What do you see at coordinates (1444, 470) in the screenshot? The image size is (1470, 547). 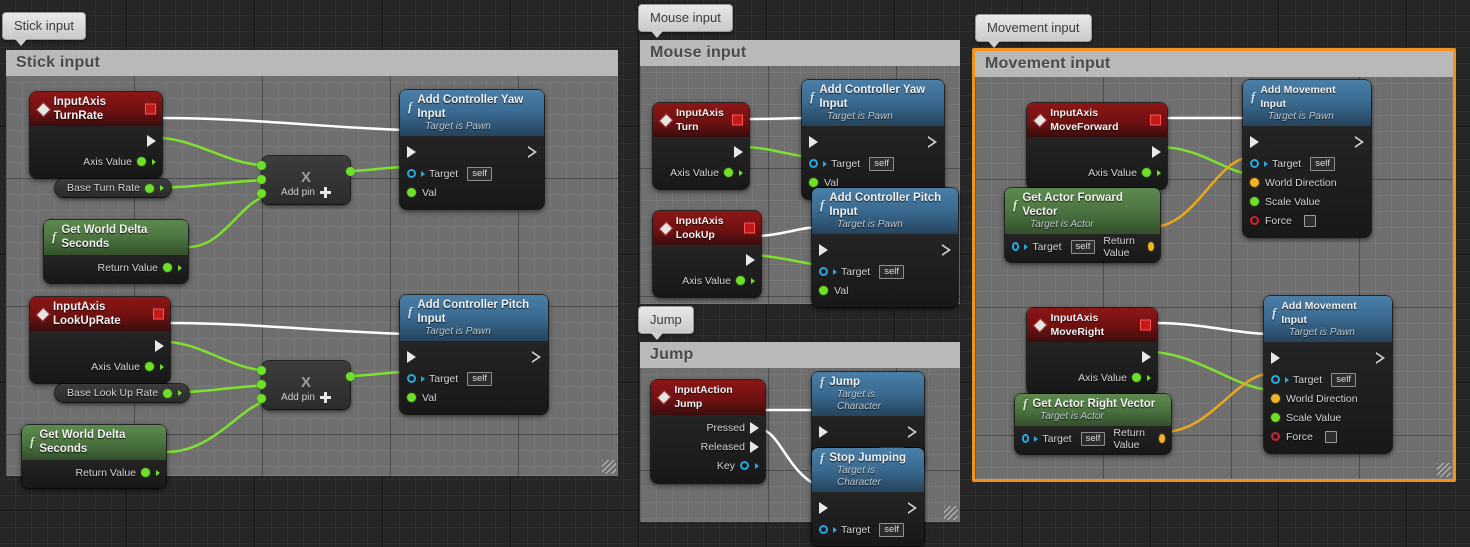 I see `resize-handle` at bounding box center [1444, 470].